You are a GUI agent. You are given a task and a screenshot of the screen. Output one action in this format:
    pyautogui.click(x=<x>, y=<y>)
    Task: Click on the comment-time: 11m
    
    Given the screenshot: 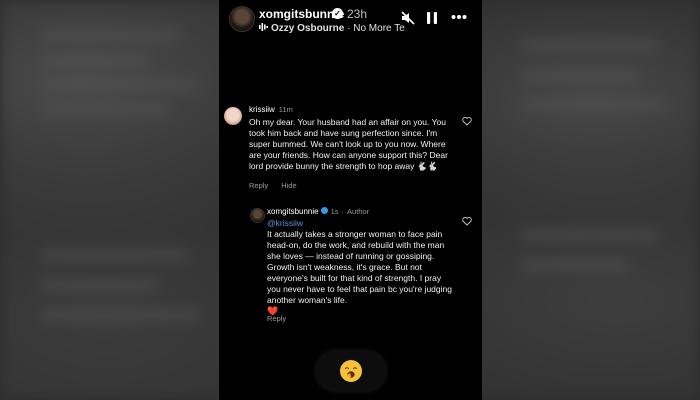 What is the action you would take?
    pyautogui.click(x=285, y=109)
    